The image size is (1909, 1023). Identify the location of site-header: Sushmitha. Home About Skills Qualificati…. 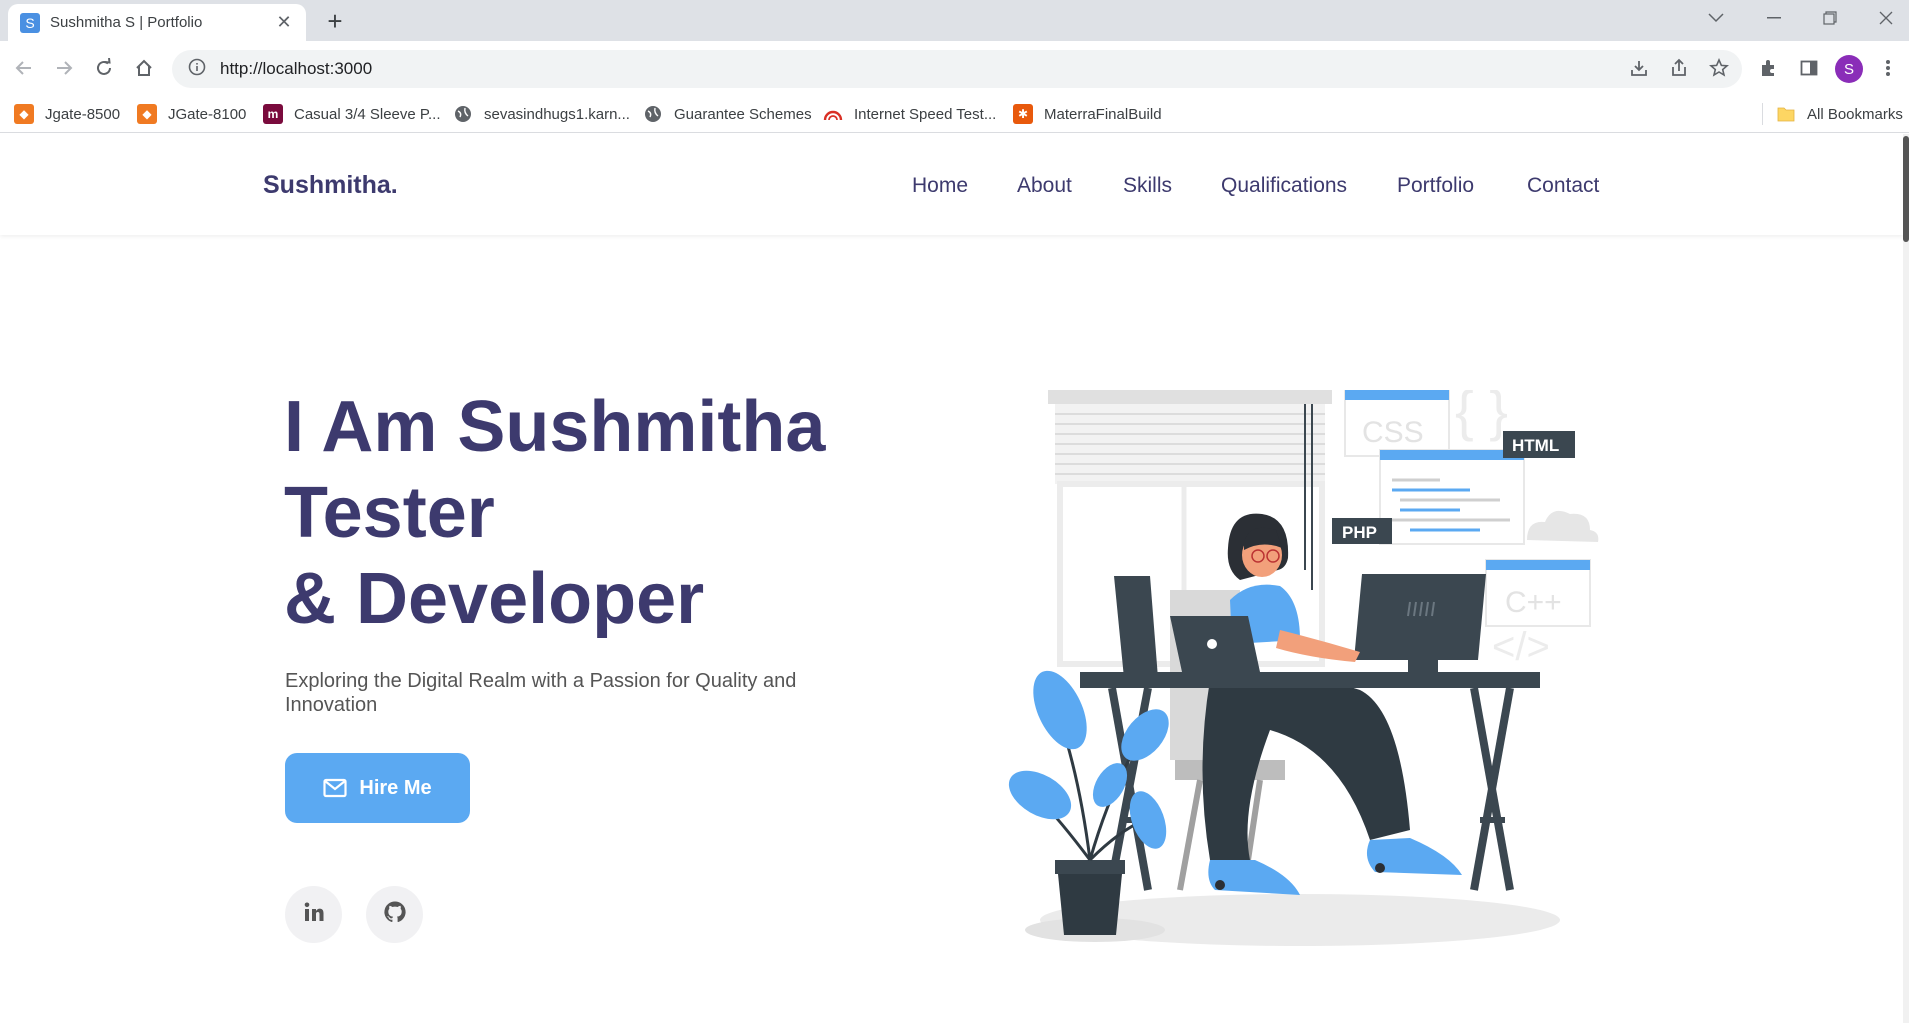
(951, 184).